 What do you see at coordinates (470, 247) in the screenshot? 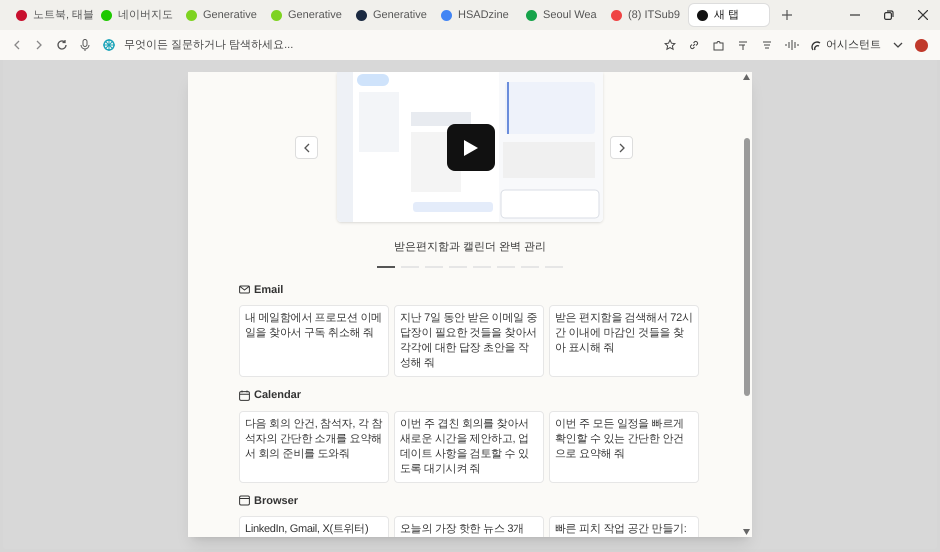
I see `carousel-caption: 받은편지함과 캘린더 완벽 관리` at bounding box center [470, 247].